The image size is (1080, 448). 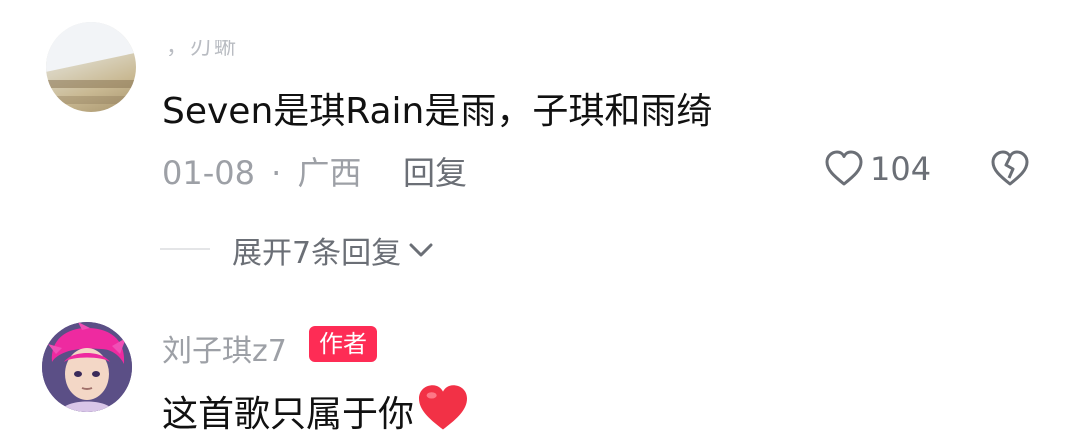 I want to click on like-button: 104, so click(x=877, y=169).